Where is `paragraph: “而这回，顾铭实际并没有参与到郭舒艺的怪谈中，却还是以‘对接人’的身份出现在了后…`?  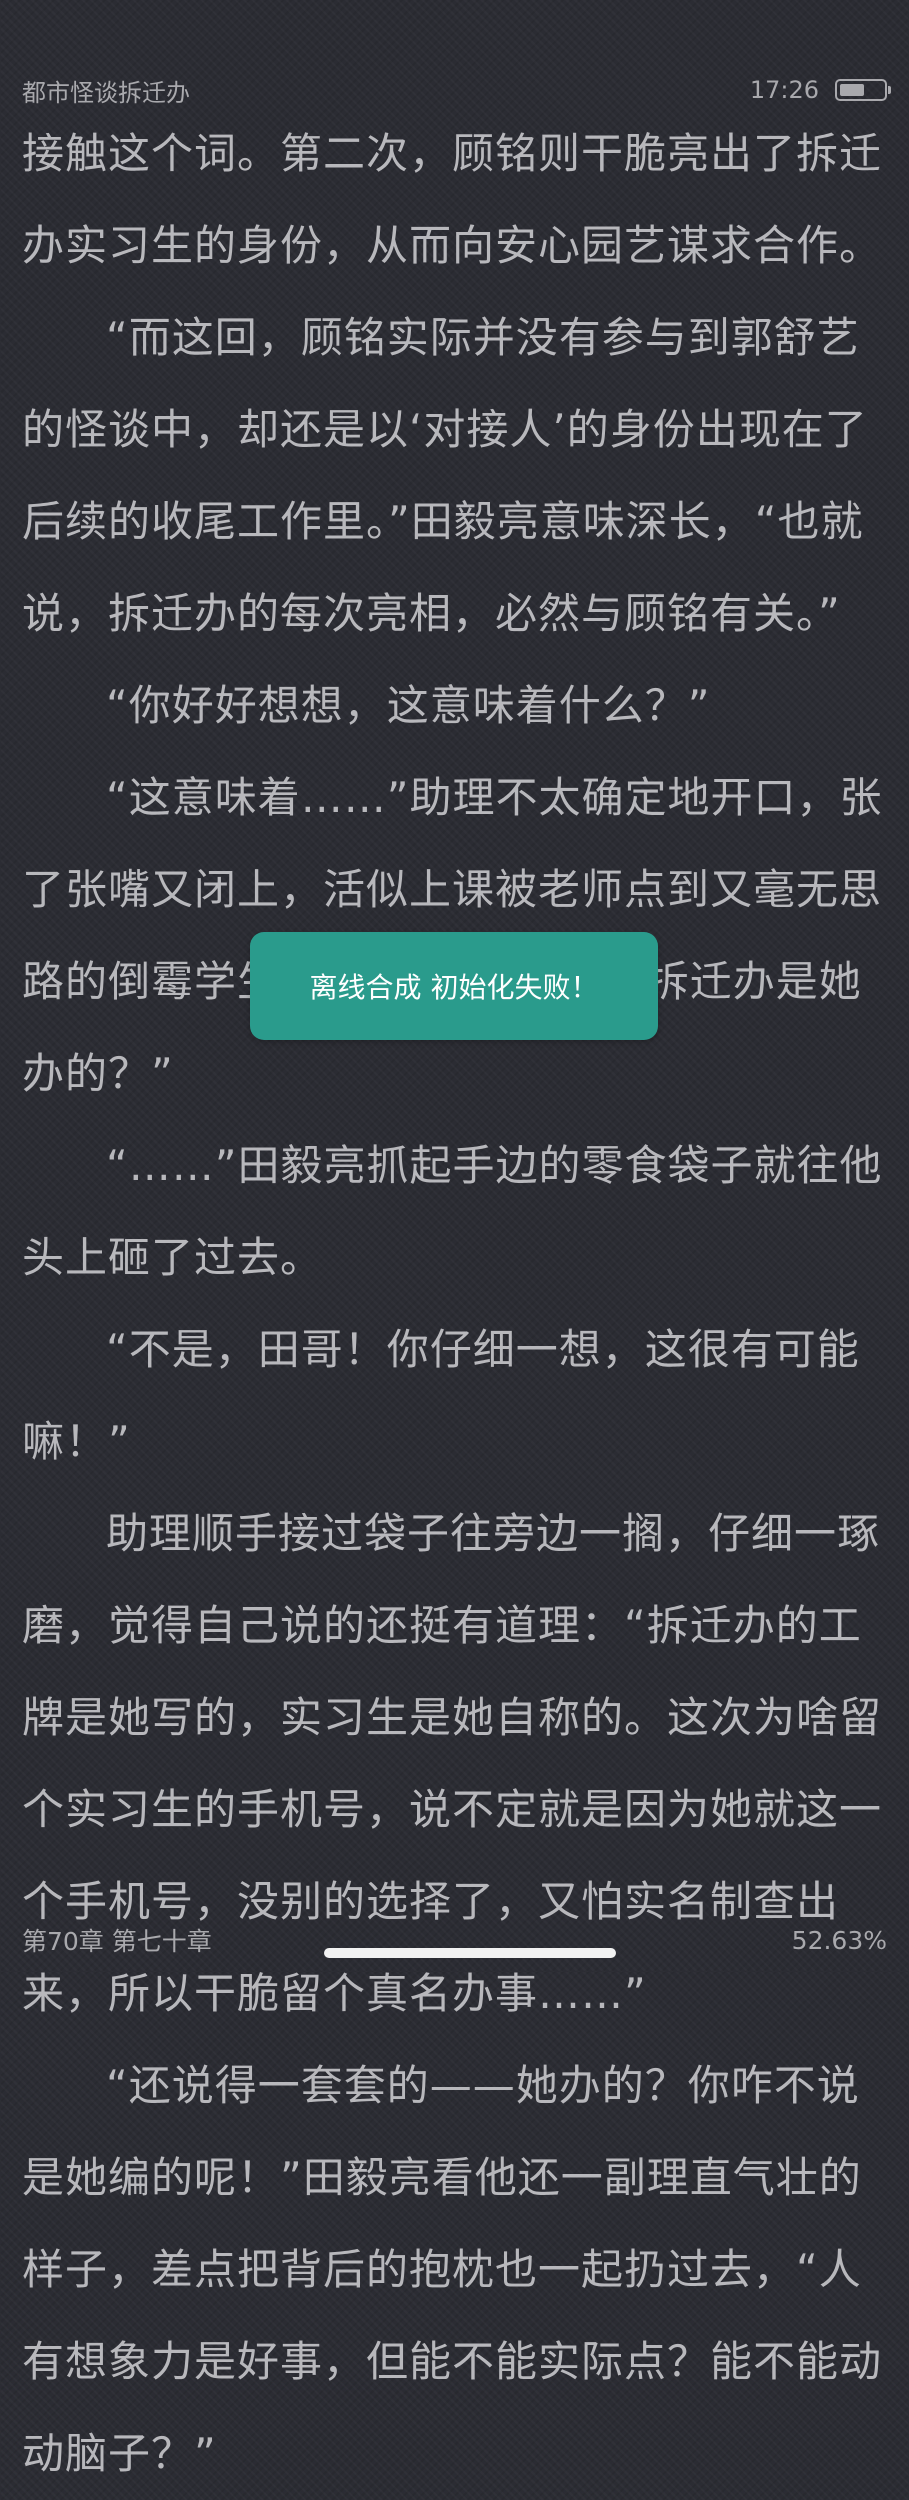
paragraph: “而这回，顾铭实际并没有参与到郭舒艺的怪谈中，却还是以‘对接人’的身份出现在了后… is located at coordinates (445, 475).